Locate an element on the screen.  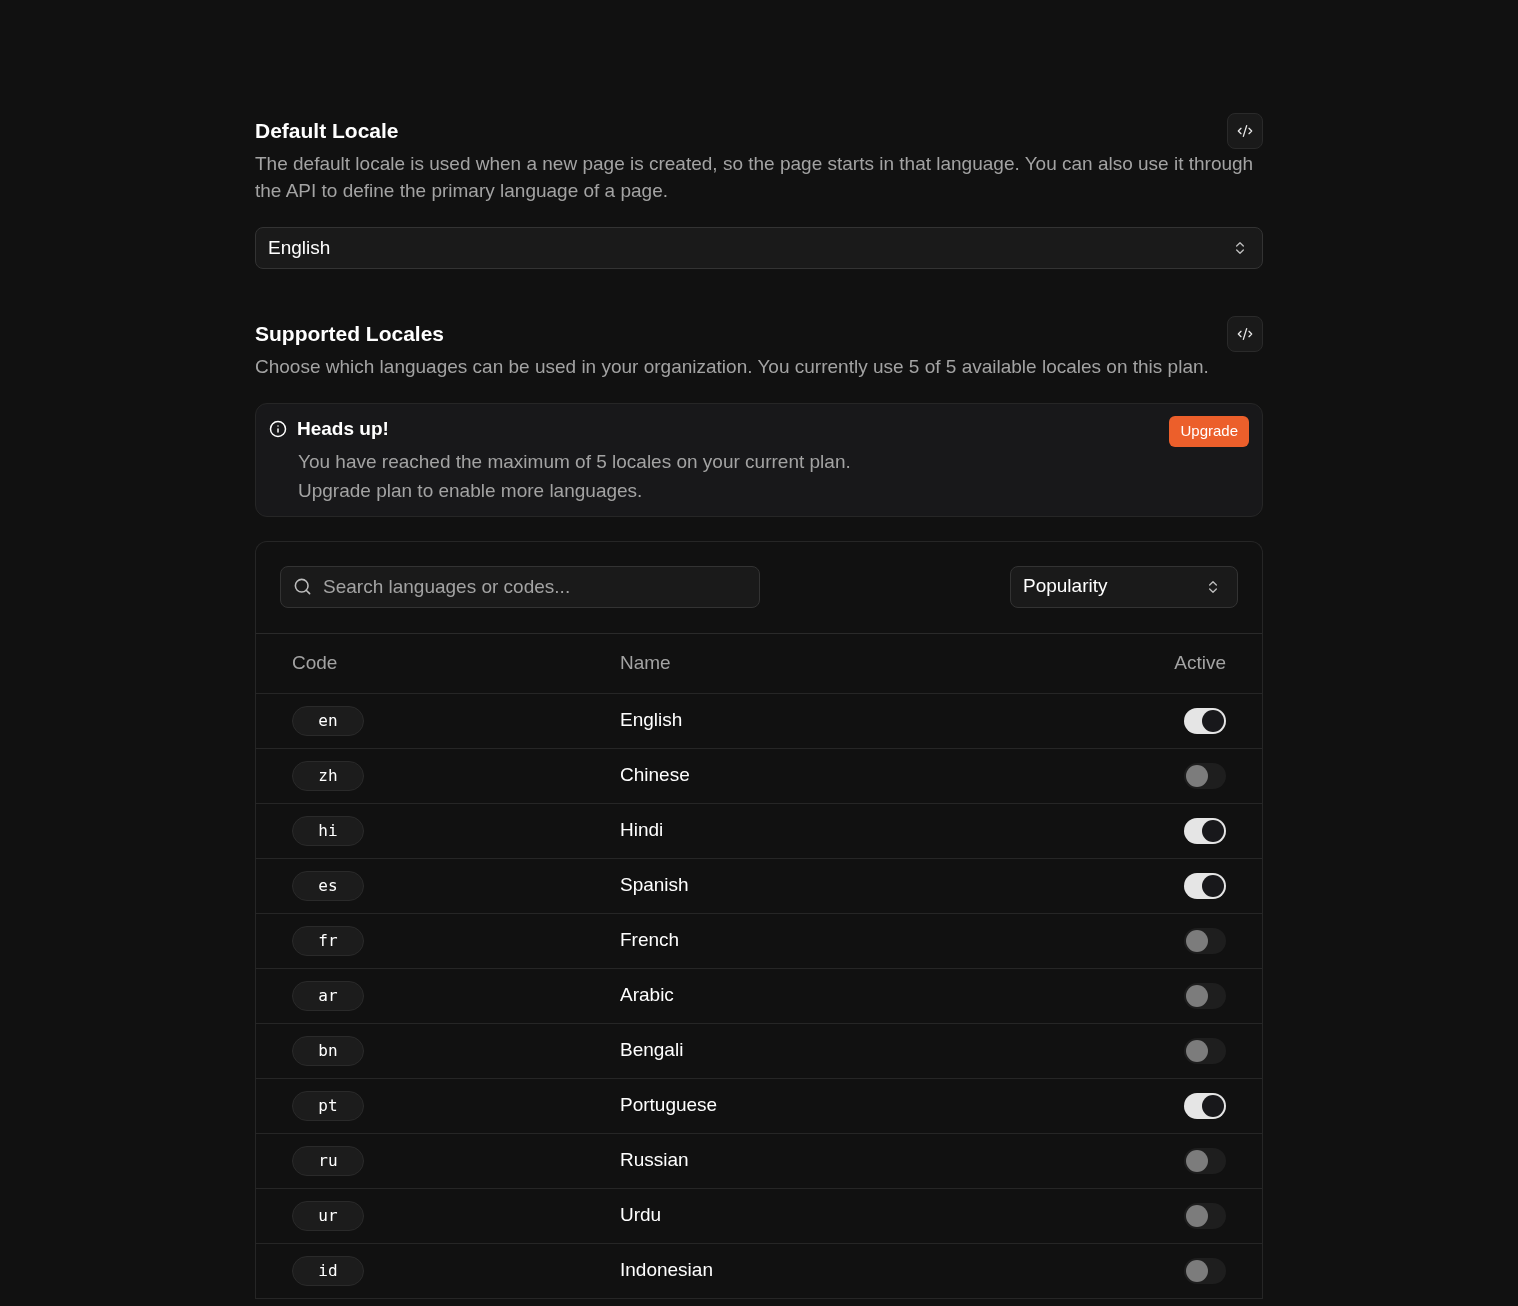
sort-select: Popularity is located at coordinates (1124, 586).